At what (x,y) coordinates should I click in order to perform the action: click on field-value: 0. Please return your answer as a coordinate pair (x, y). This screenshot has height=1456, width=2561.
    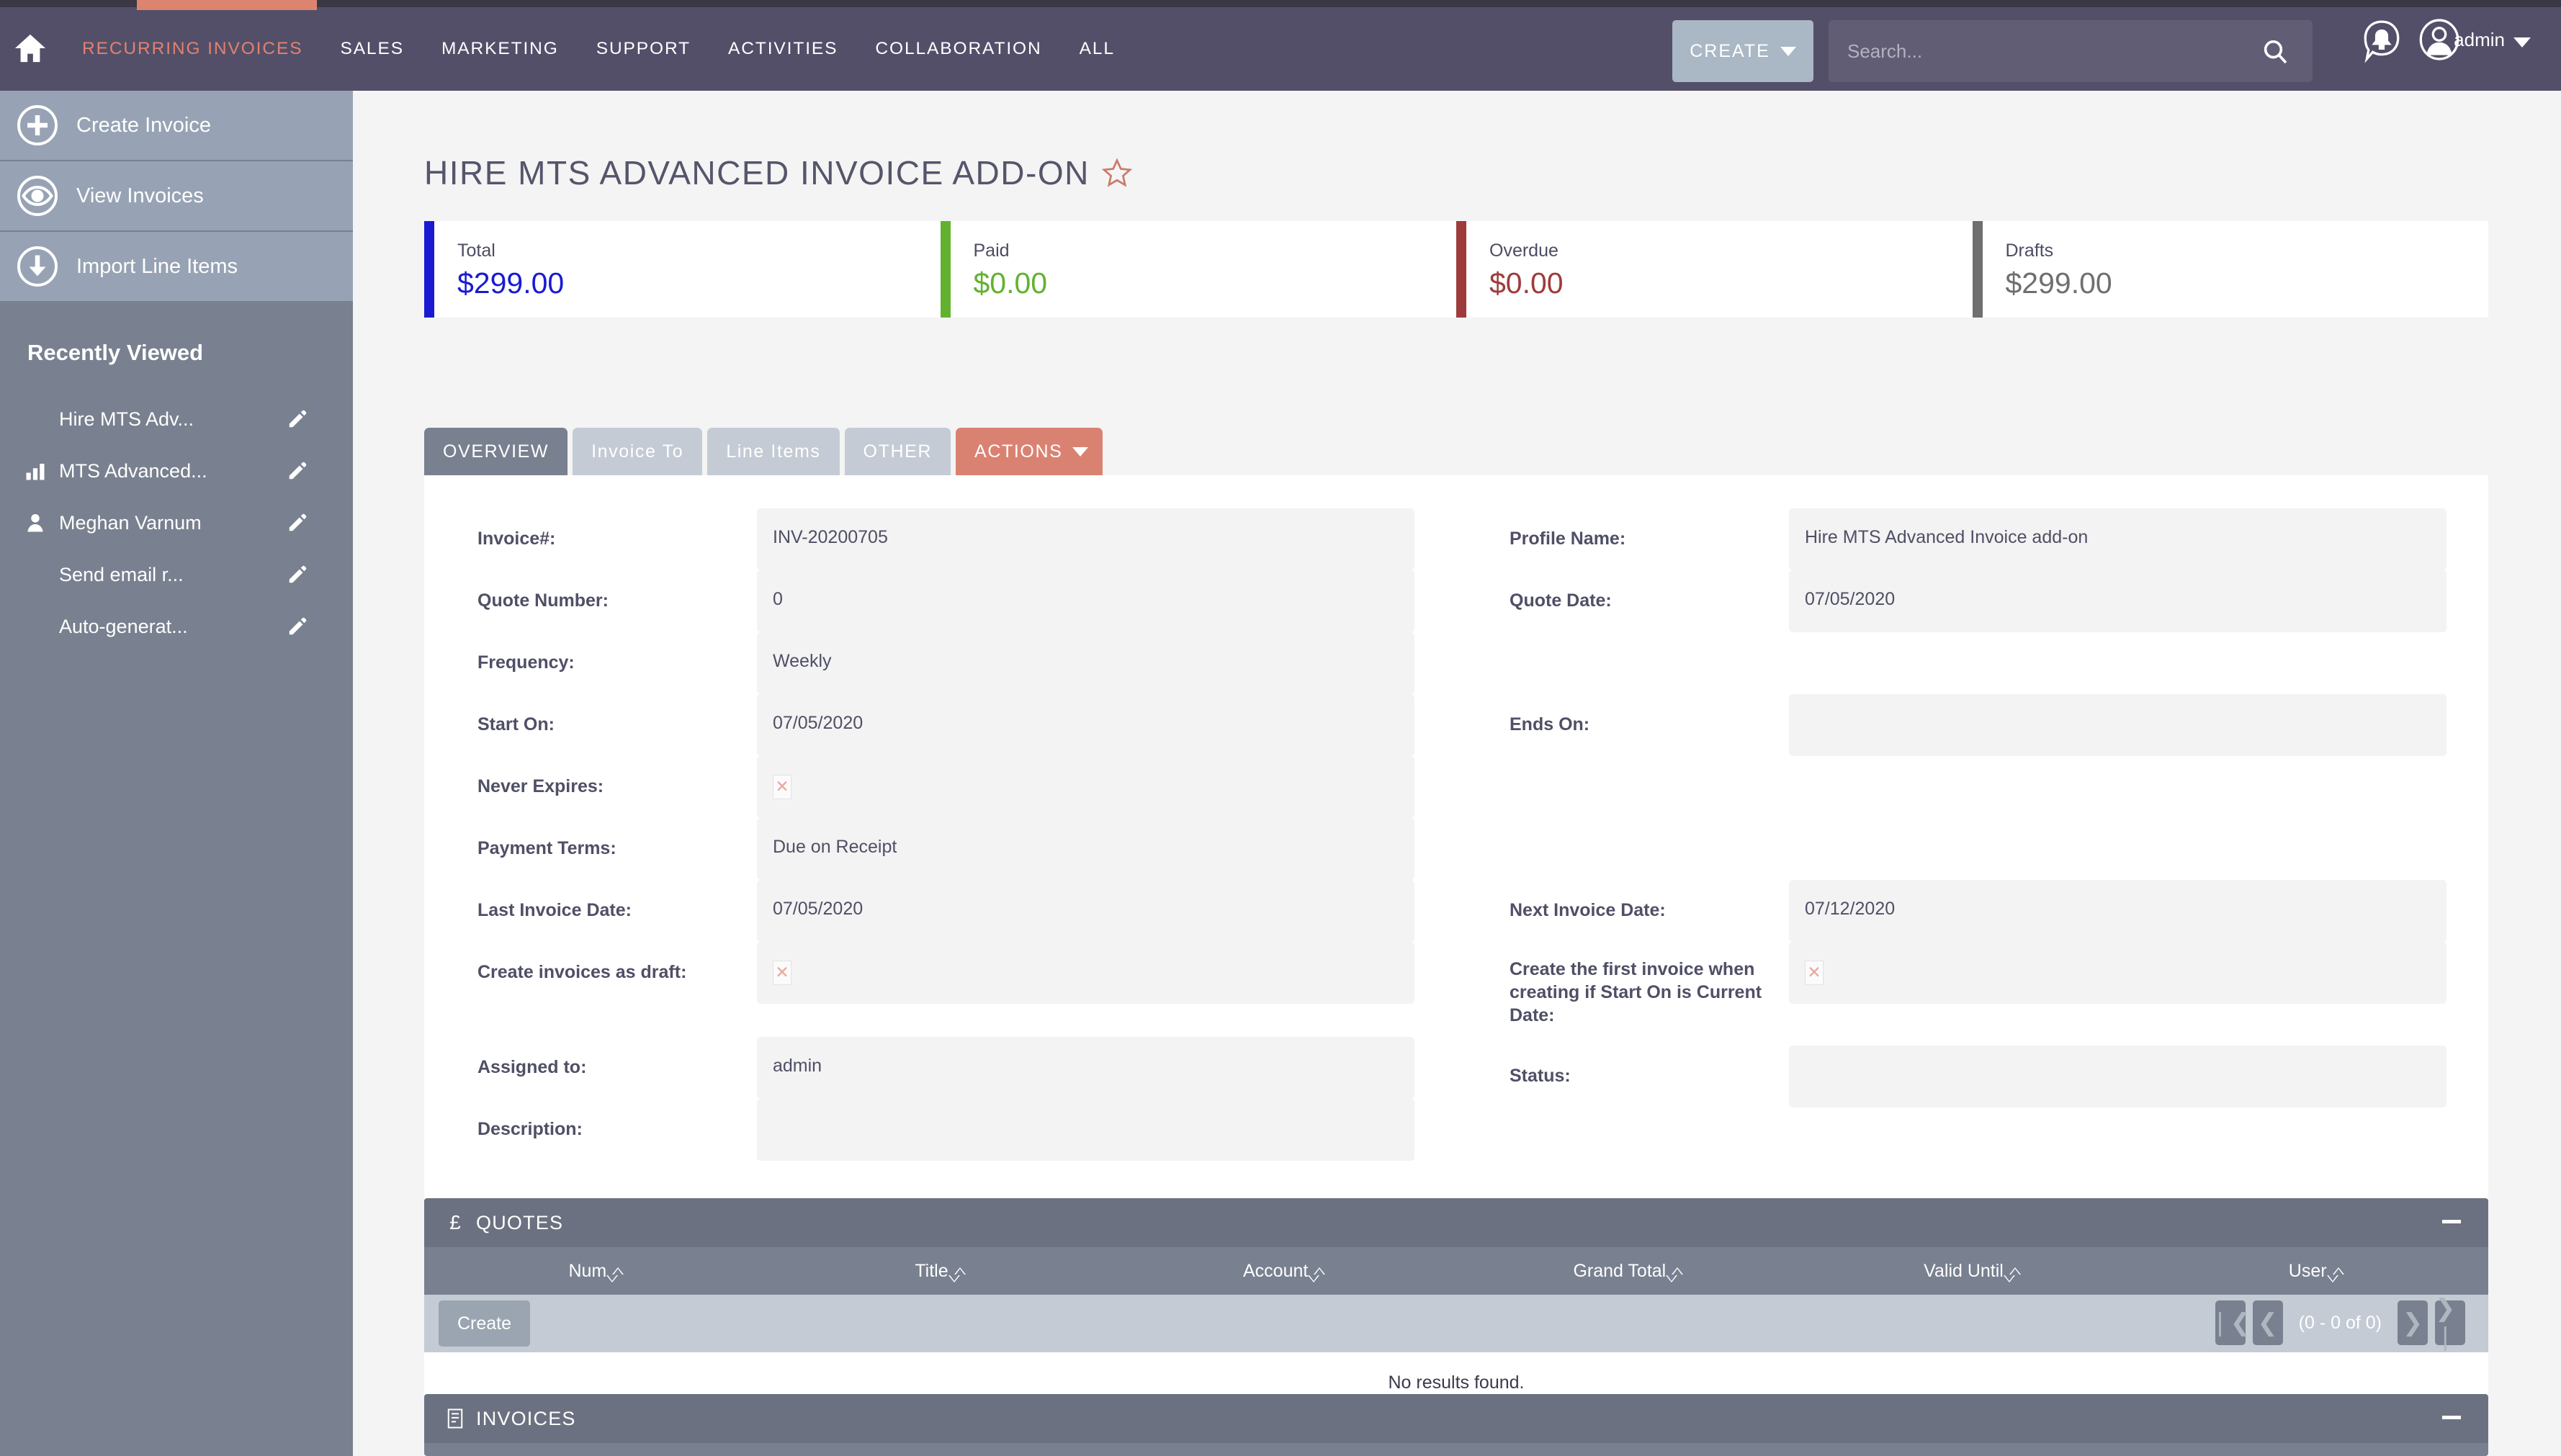
    Looking at the image, I should click on (1085, 601).